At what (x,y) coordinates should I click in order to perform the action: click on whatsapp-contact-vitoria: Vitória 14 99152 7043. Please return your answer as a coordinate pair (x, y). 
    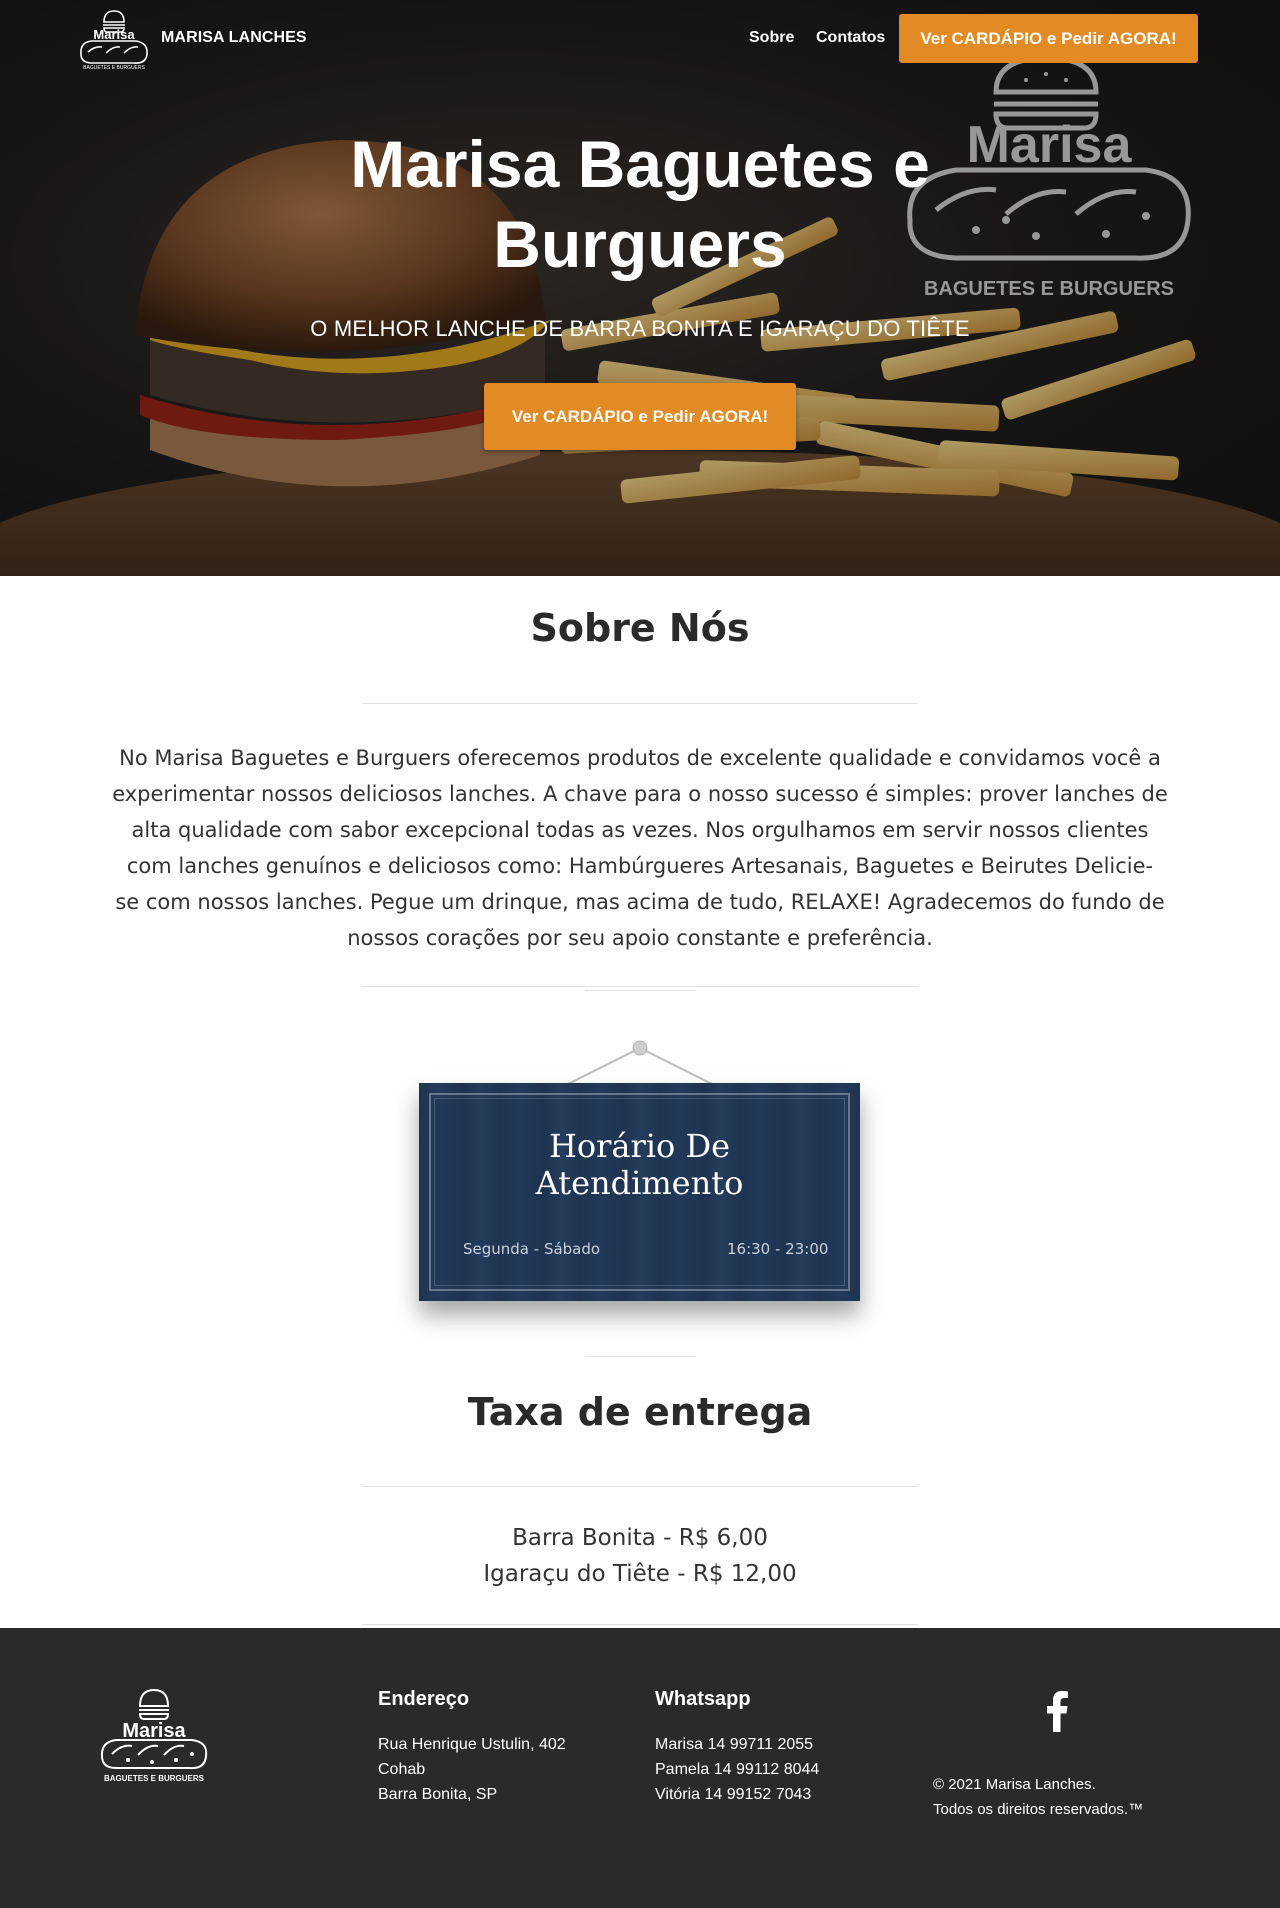
    Looking at the image, I should click on (733, 1795).